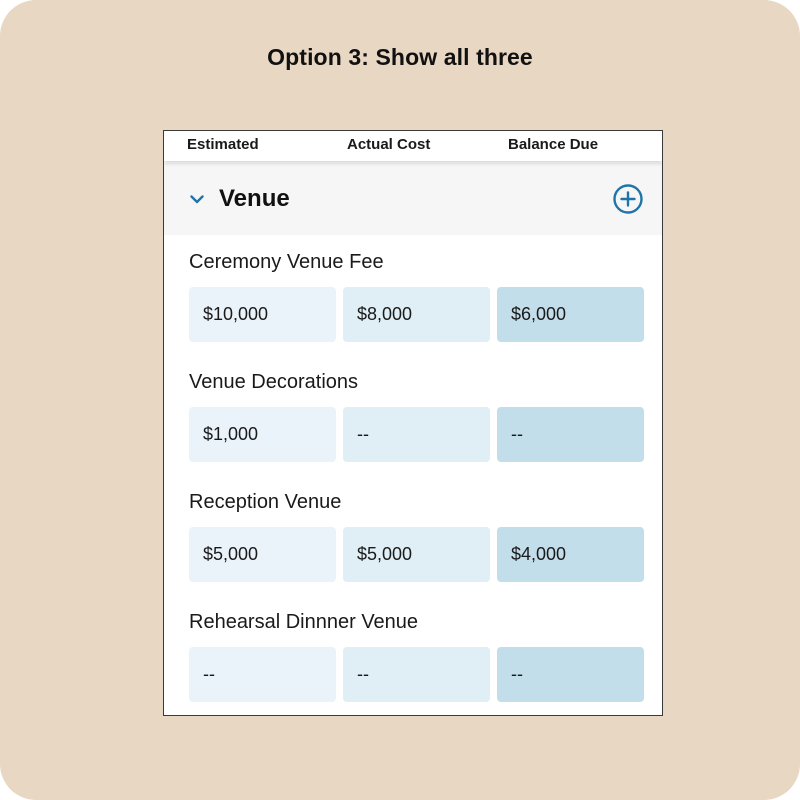 The image size is (800, 800). Describe the element at coordinates (223, 144) in the screenshot. I see `column-header-estimated: Estimated` at that location.